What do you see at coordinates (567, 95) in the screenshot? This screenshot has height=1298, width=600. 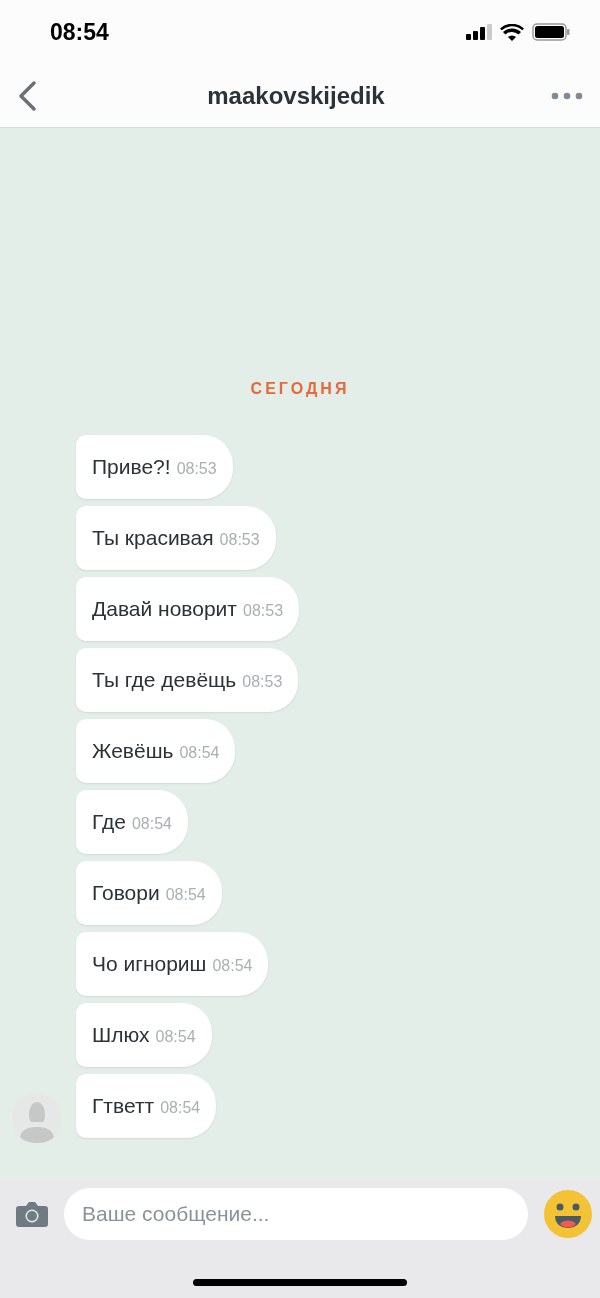 I see `more-icon` at bounding box center [567, 95].